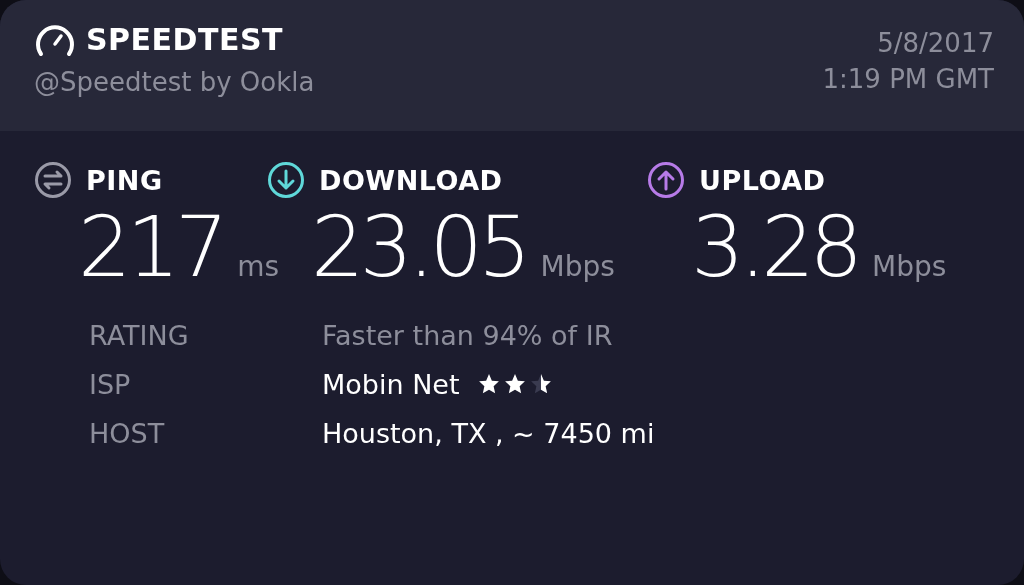 This screenshot has height=585, width=1024. What do you see at coordinates (540, 384) in the screenshot?
I see `half-star-icon` at bounding box center [540, 384].